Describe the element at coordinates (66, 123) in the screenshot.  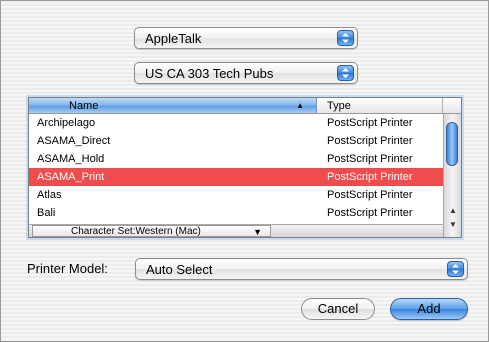
I see `printer-name: Archipelago` at that location.